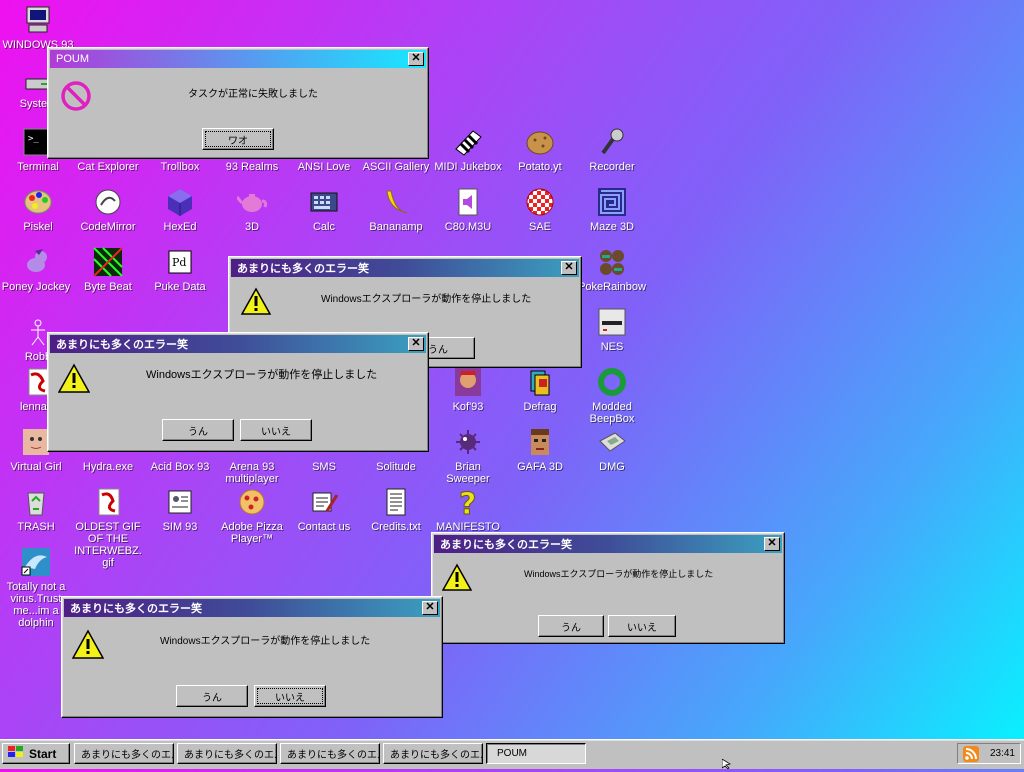  Describe the element at coordinates (252, 473) in the screenshot. I see `icon-label: Arena 93 multiplayer` at that location.